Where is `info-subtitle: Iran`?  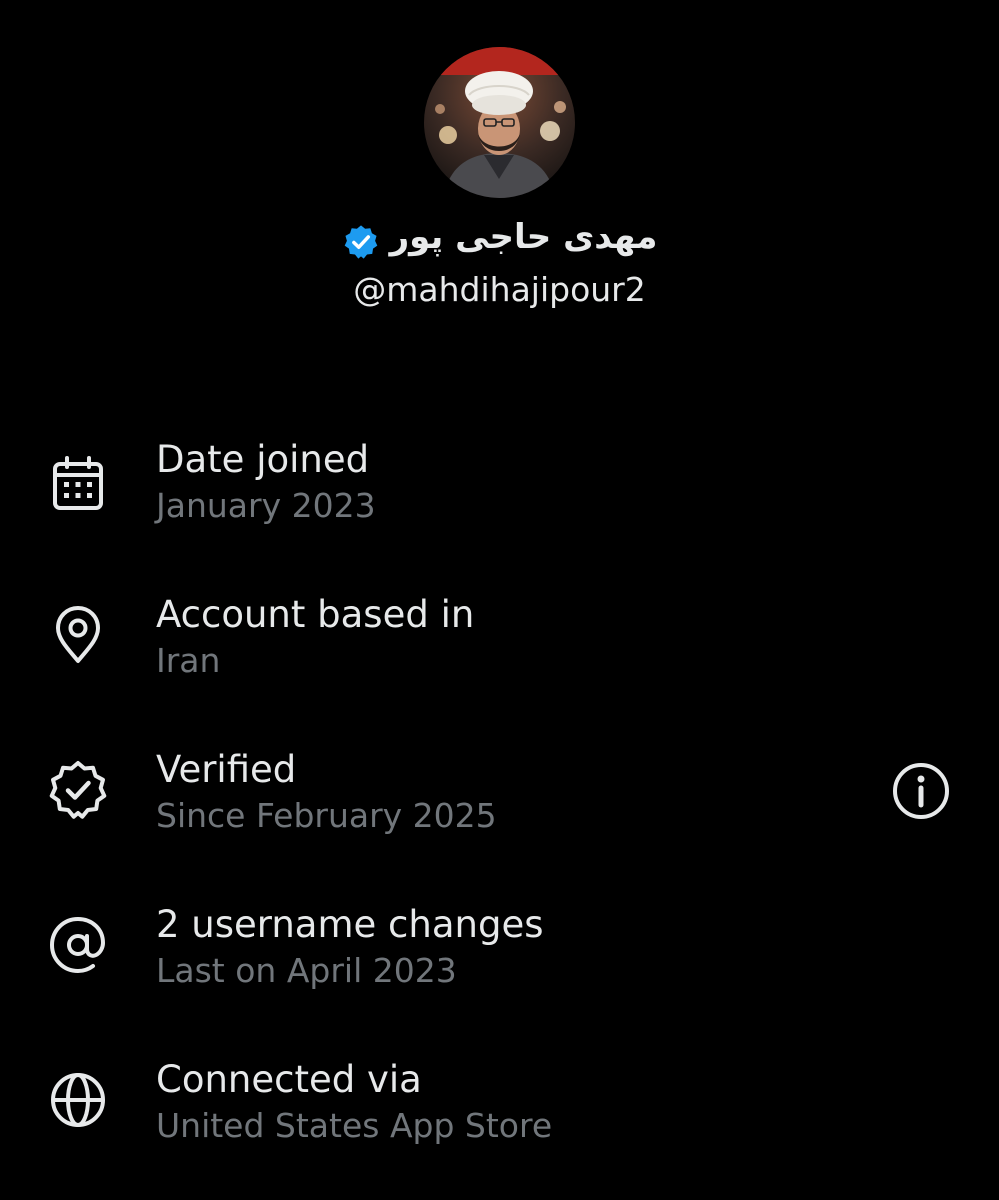
info-subtitle: Iran is located at coordinates (188, 660).